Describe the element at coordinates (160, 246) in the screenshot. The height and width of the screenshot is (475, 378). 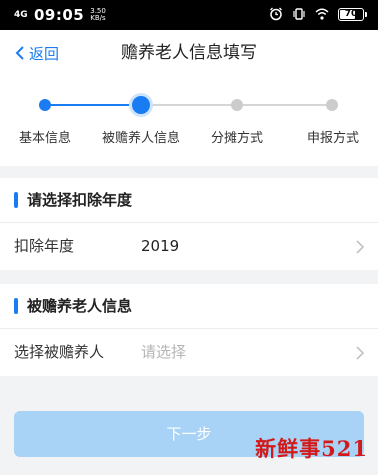
I see `deduction-year-value: 2019` at that location.